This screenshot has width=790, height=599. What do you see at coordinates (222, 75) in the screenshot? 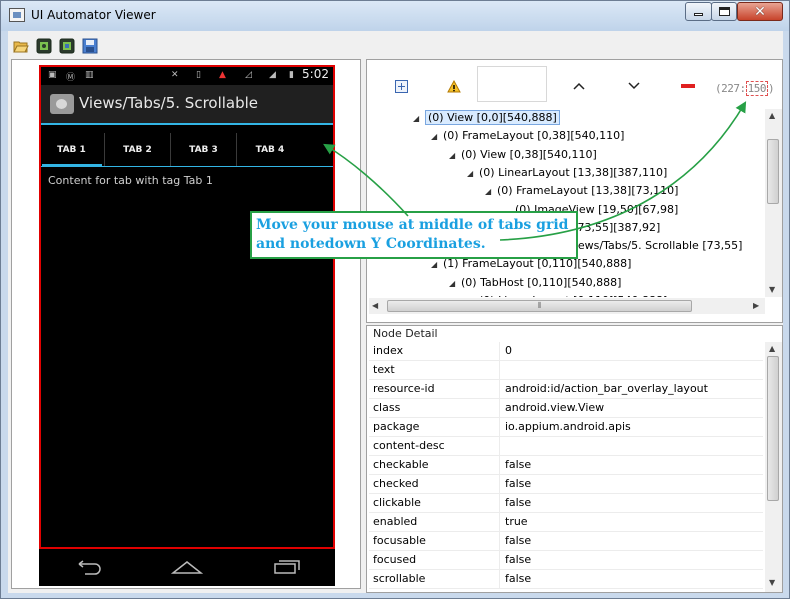
I see `alert-icon: ▲` at bounding box center [222, 75].